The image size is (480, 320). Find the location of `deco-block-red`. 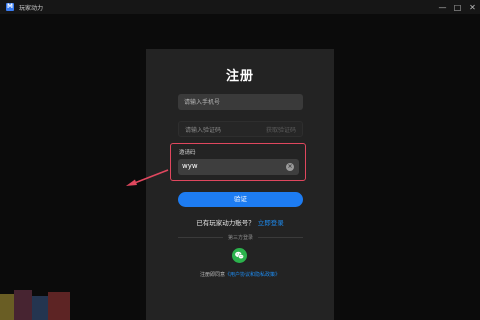

deco-block-red is located at coordinates (59, 306).